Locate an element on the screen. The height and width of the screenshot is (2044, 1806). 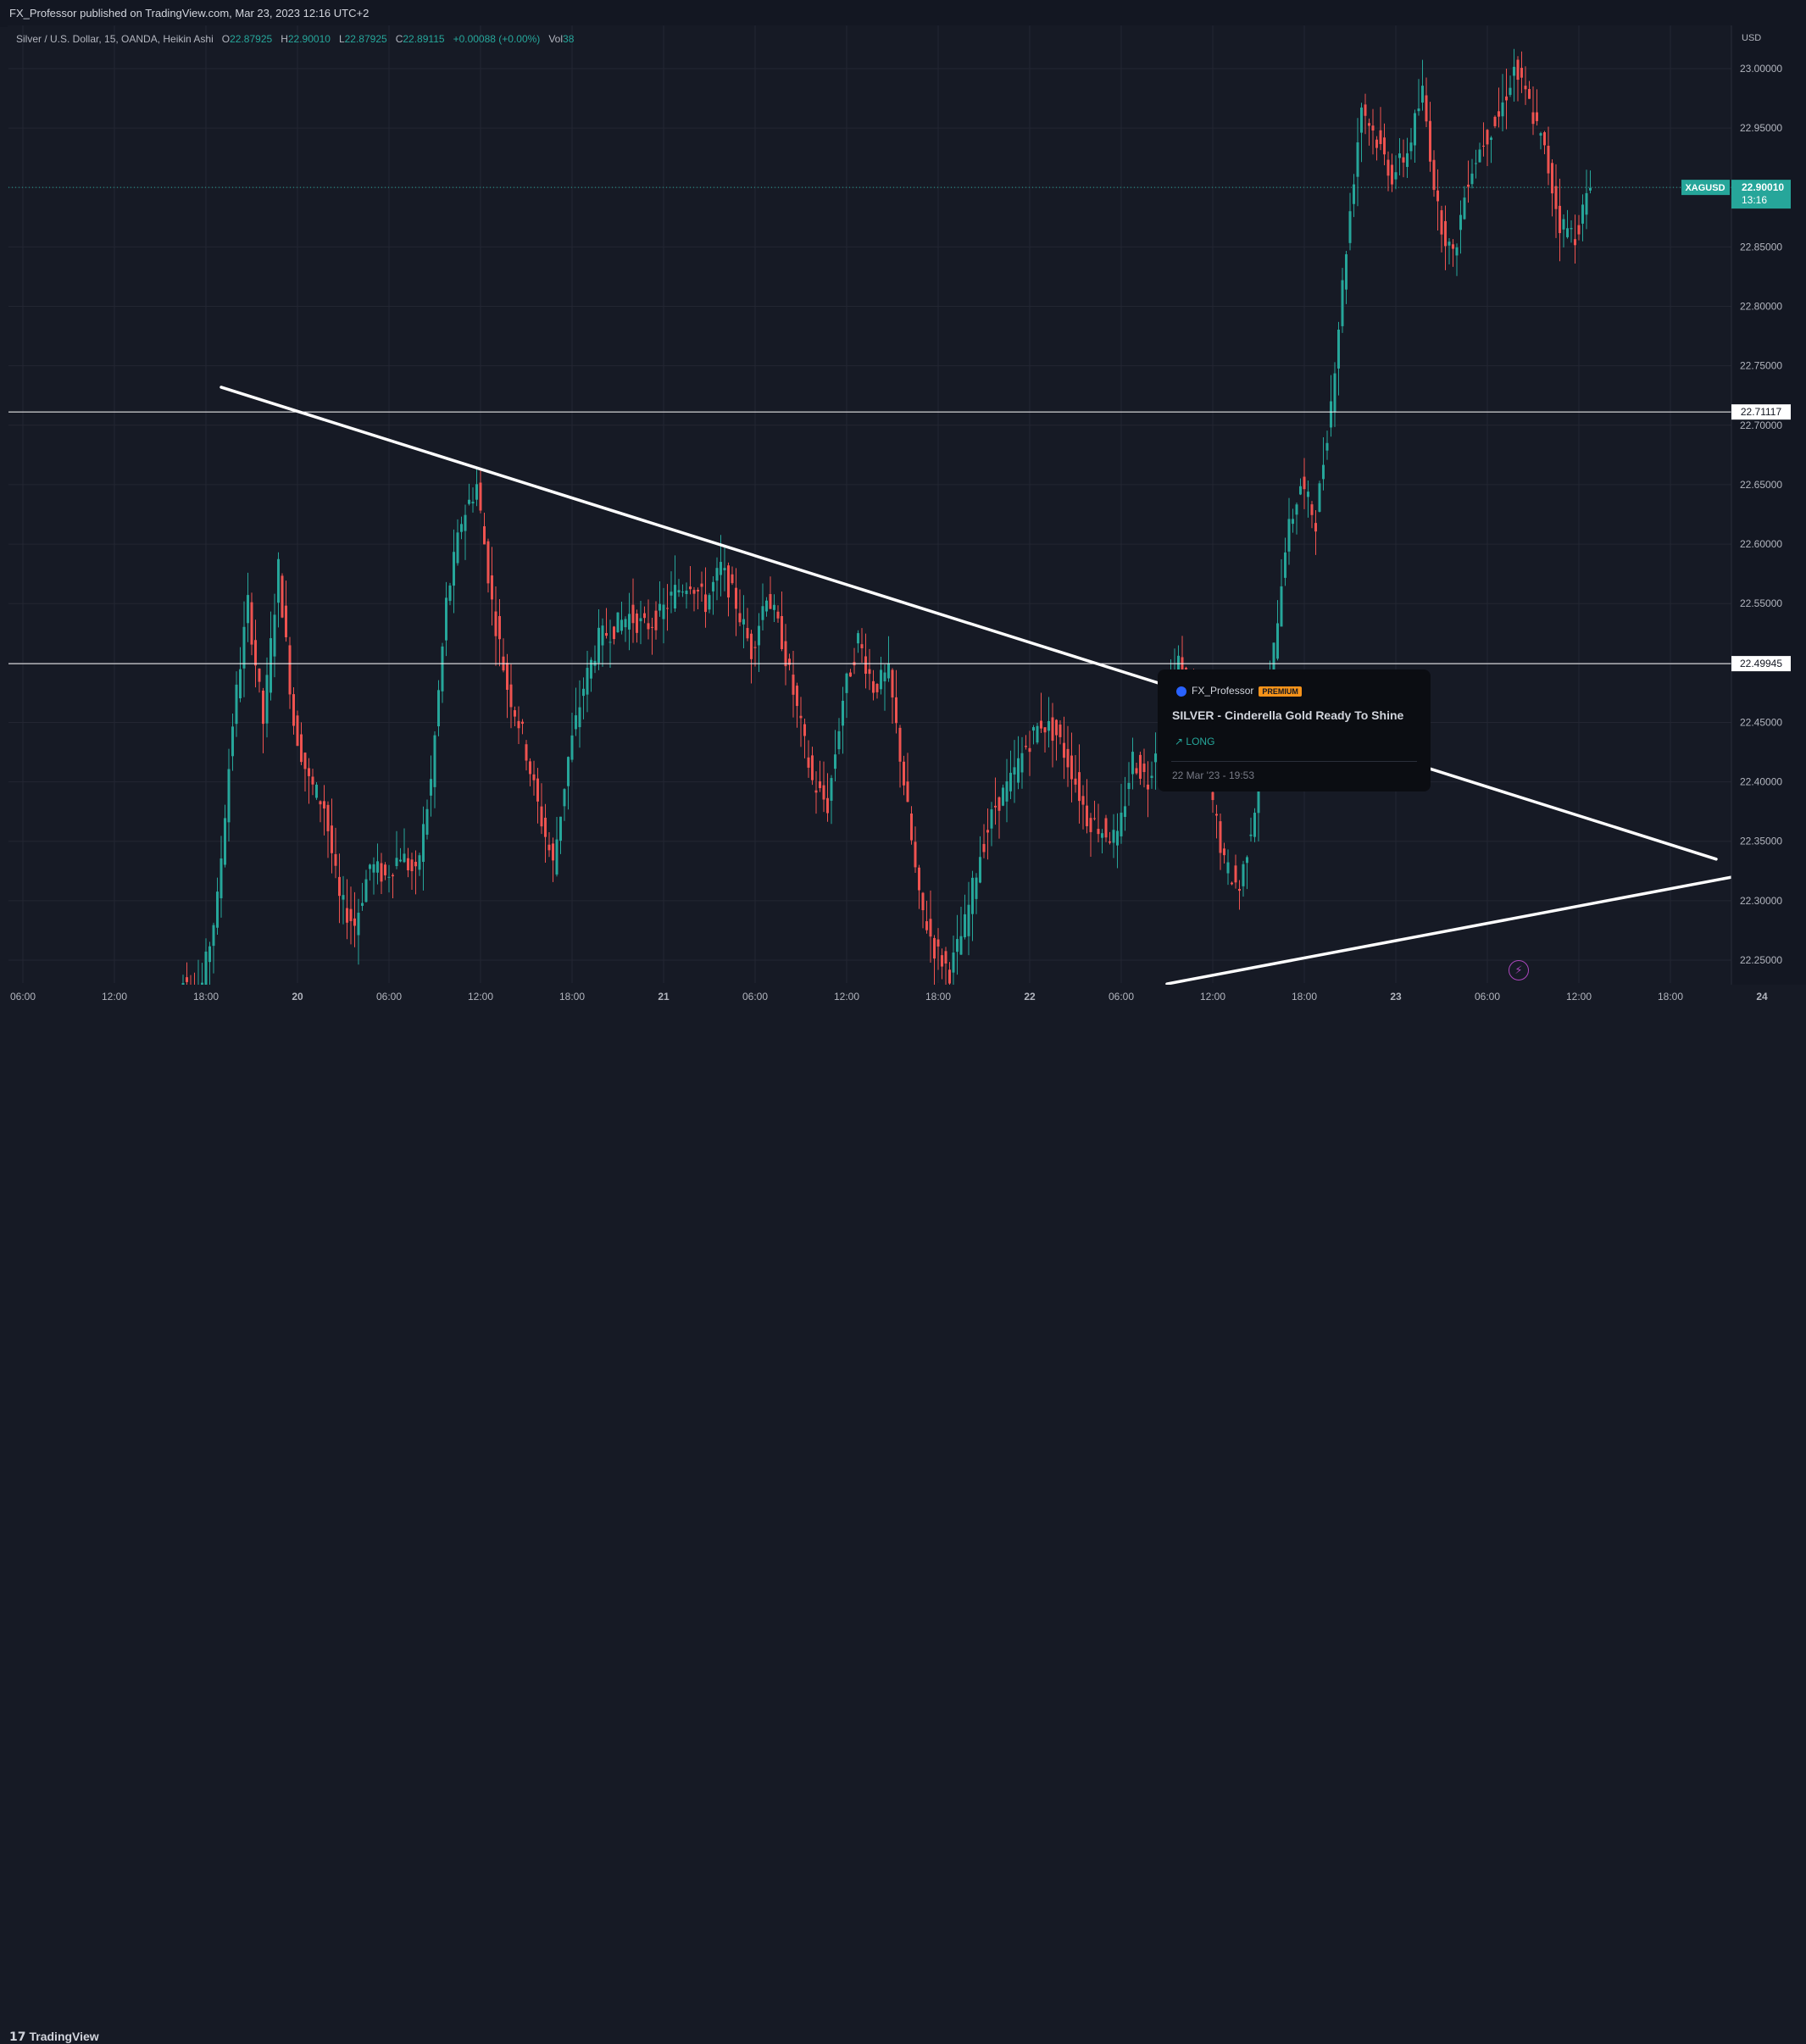
y-tick-label: 23.00000 is located at coordinates (1761, 69).